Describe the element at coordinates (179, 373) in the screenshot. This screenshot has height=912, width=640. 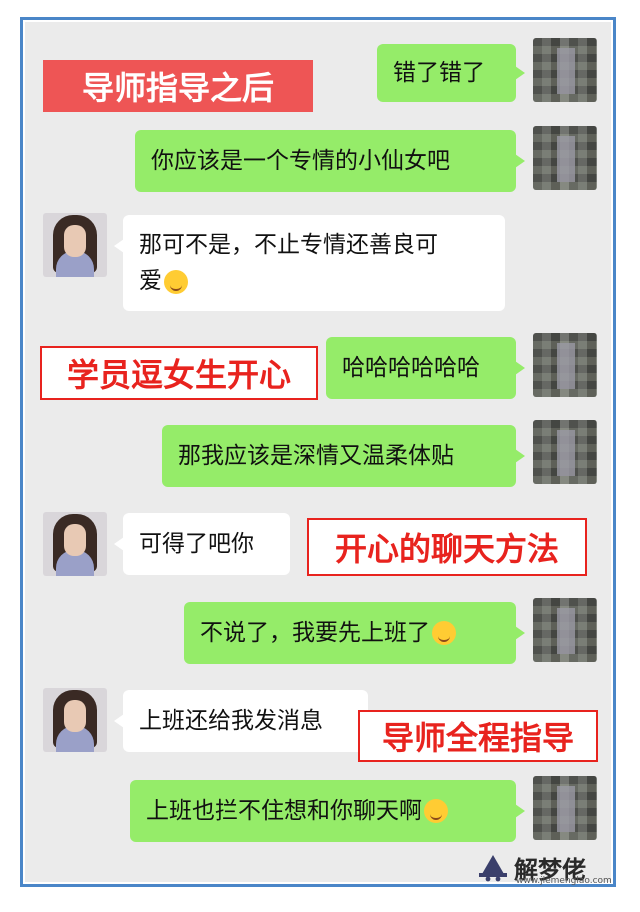
I see `tag-student-amuse: 学员逗女生开心` at that location.